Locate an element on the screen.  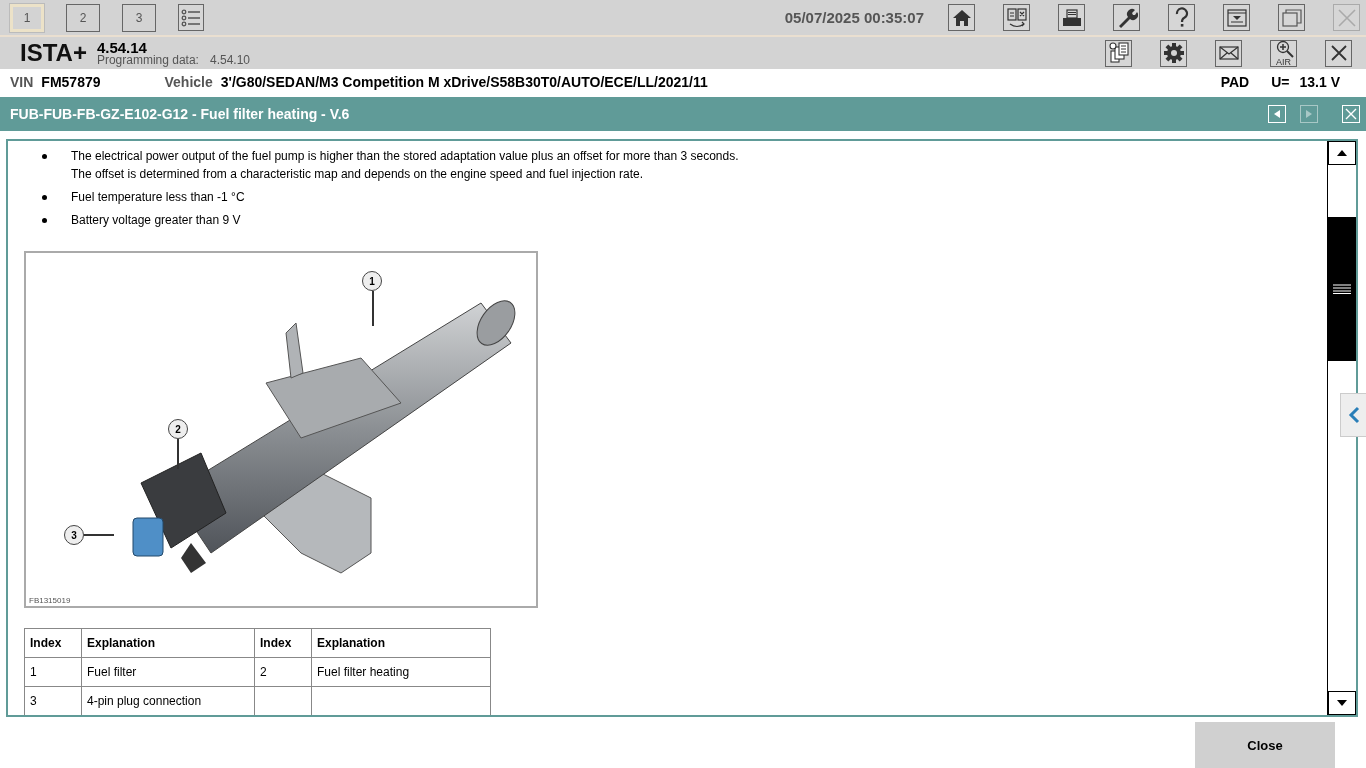
close-button: Close is located at coordinates (1265, 745).